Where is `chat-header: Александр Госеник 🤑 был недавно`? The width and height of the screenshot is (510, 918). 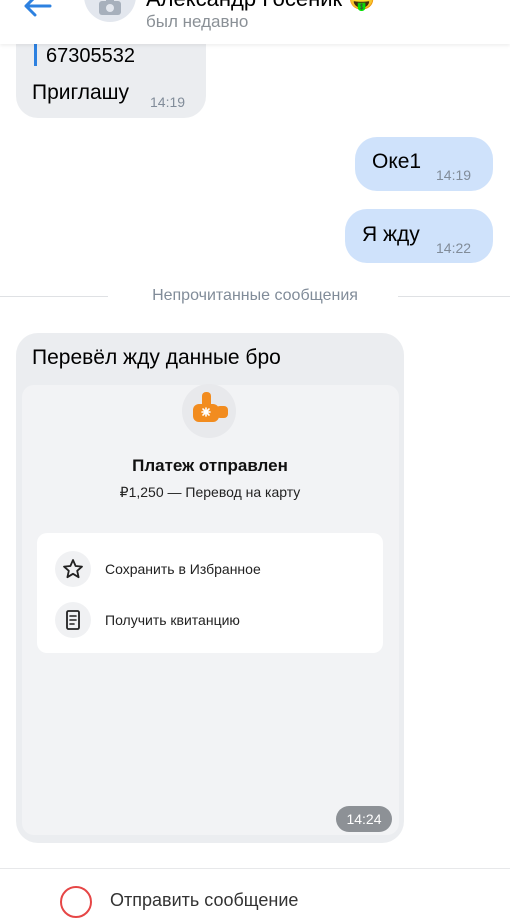 chat-header: Александр Госеник 🤑 был недавно is located at coordinates (255, 22).